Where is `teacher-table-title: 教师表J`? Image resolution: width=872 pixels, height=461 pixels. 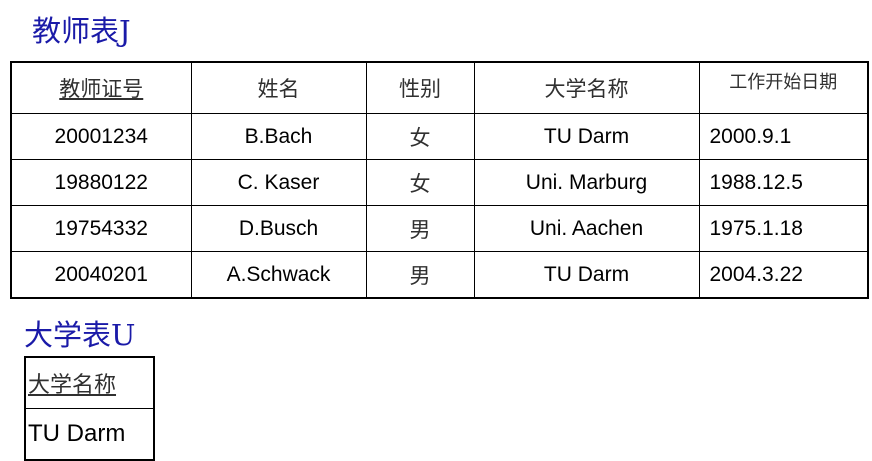
teacher-table-title: 教师表J is located at coordinates (81, 31).